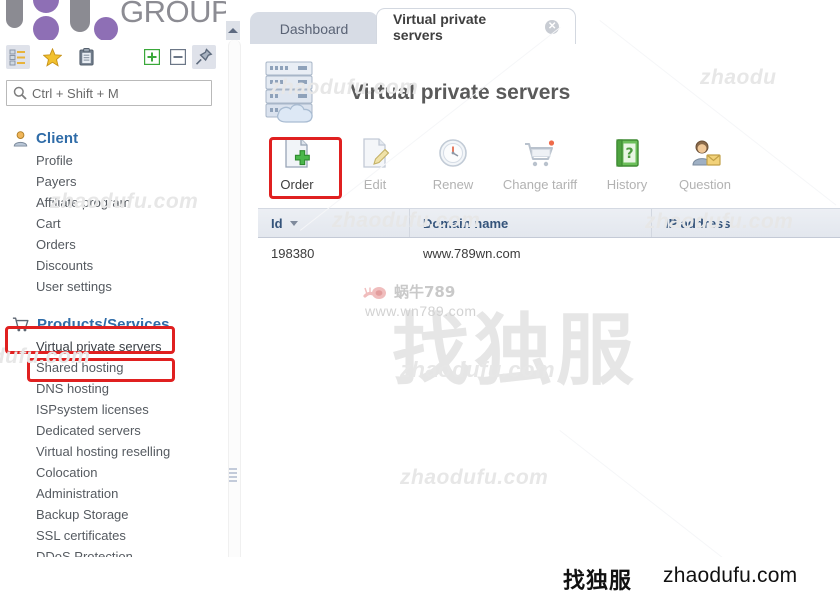 This screenshot has height=597, width=840. Describe the element at coordinates (20, 93) in the screenshot. I see `search-icon` at that location.